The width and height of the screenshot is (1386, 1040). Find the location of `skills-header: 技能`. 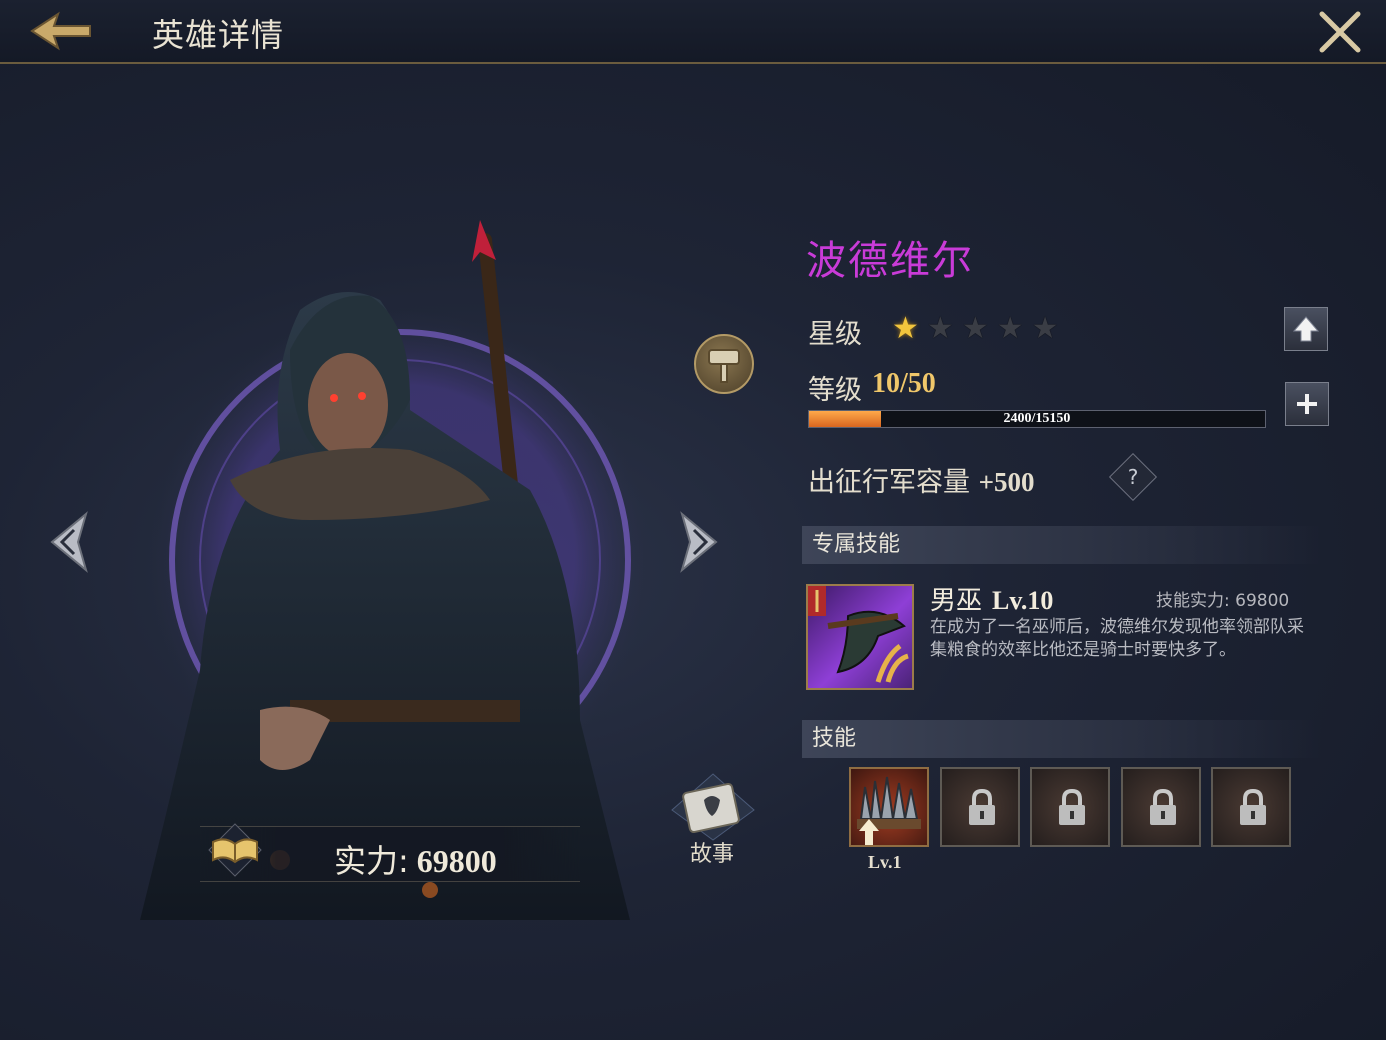

skills-header: 技能 is located at coordinates (1062, 739).